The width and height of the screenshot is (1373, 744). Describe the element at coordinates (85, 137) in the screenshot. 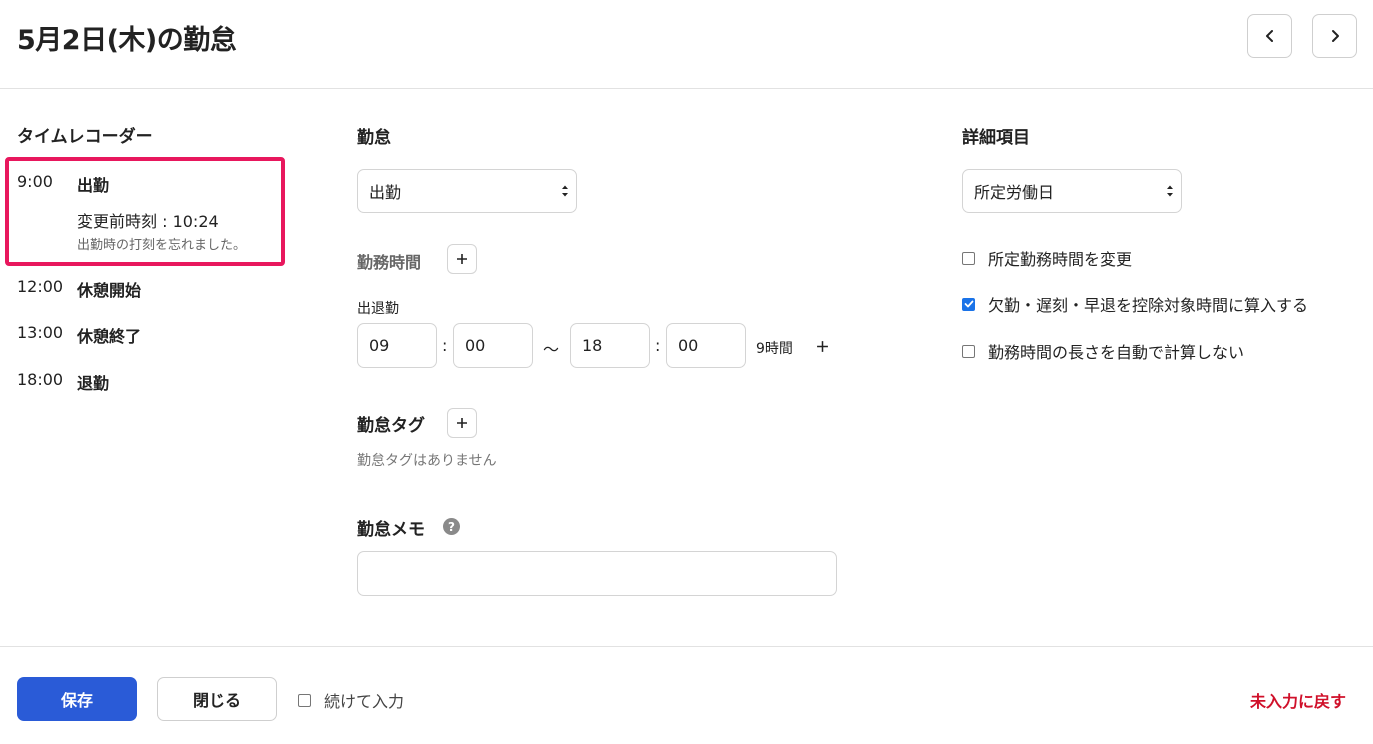

I see `time-recorder-title: タイムレコーダー` at that location.